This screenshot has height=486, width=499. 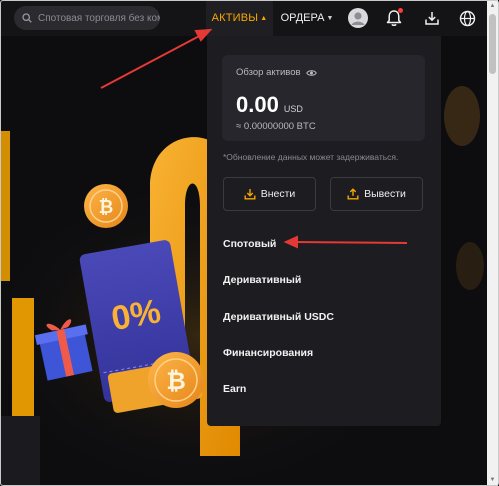 I want to click on menu-item-earn: Earn, so click(x=234, y=389).